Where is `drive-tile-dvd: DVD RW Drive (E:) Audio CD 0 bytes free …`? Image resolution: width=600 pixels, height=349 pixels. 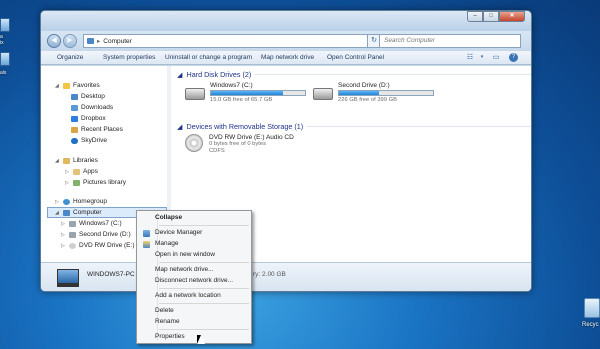 drive-tile-dvd: DVD RW Drive (E:) Audio CD 0 bytes free … is located at coordinates (251, 144).